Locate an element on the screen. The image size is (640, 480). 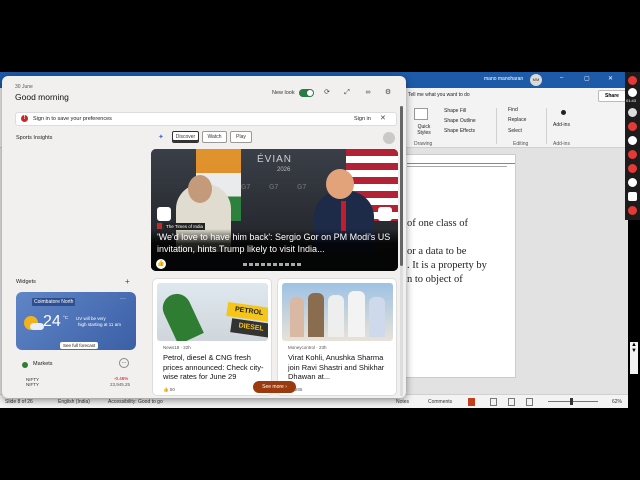
add-widget-icon: + is located at coordinates (127, 281).